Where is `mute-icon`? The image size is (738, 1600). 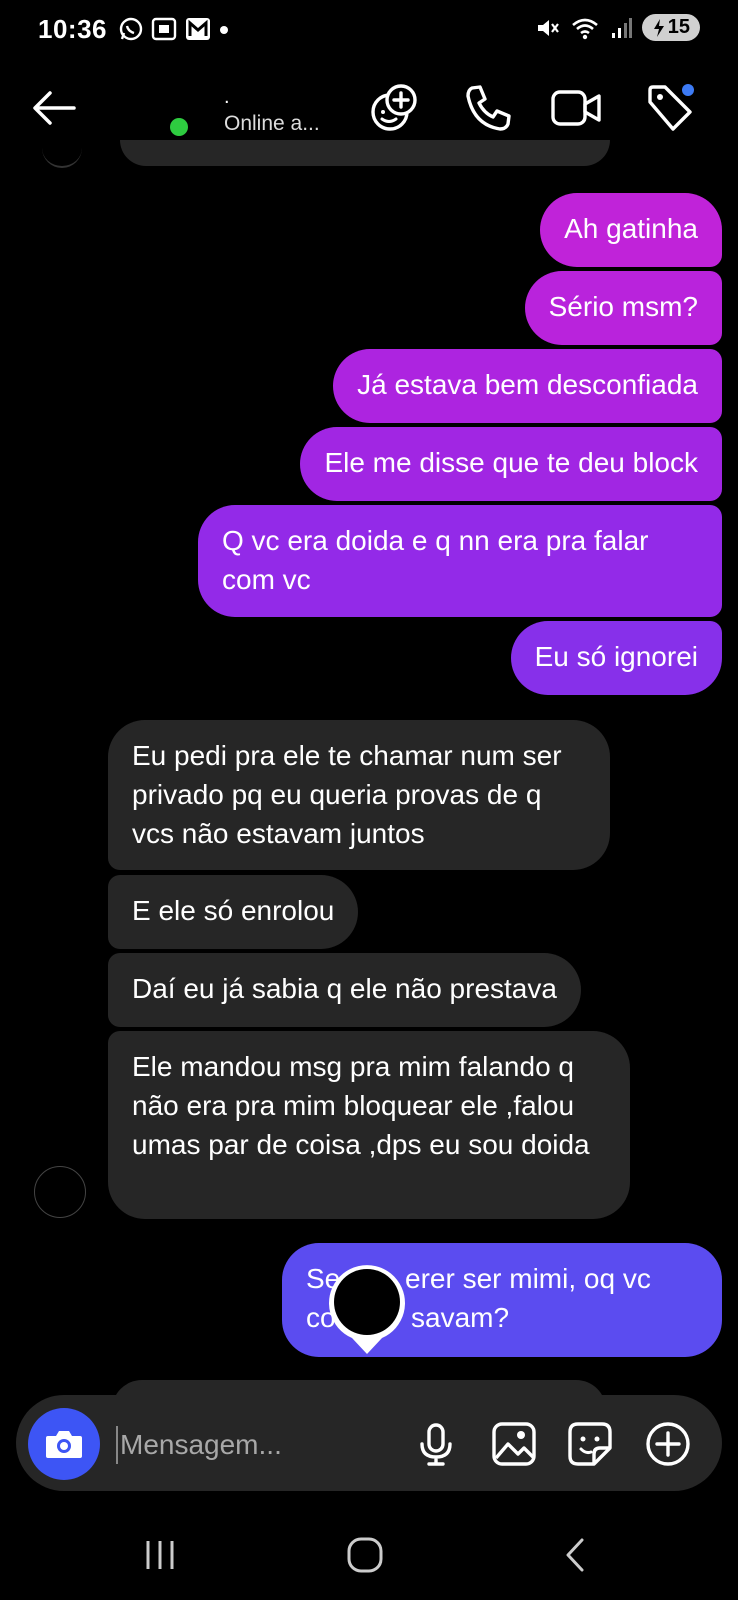
mute-icon is located at coordinates (548, 27).